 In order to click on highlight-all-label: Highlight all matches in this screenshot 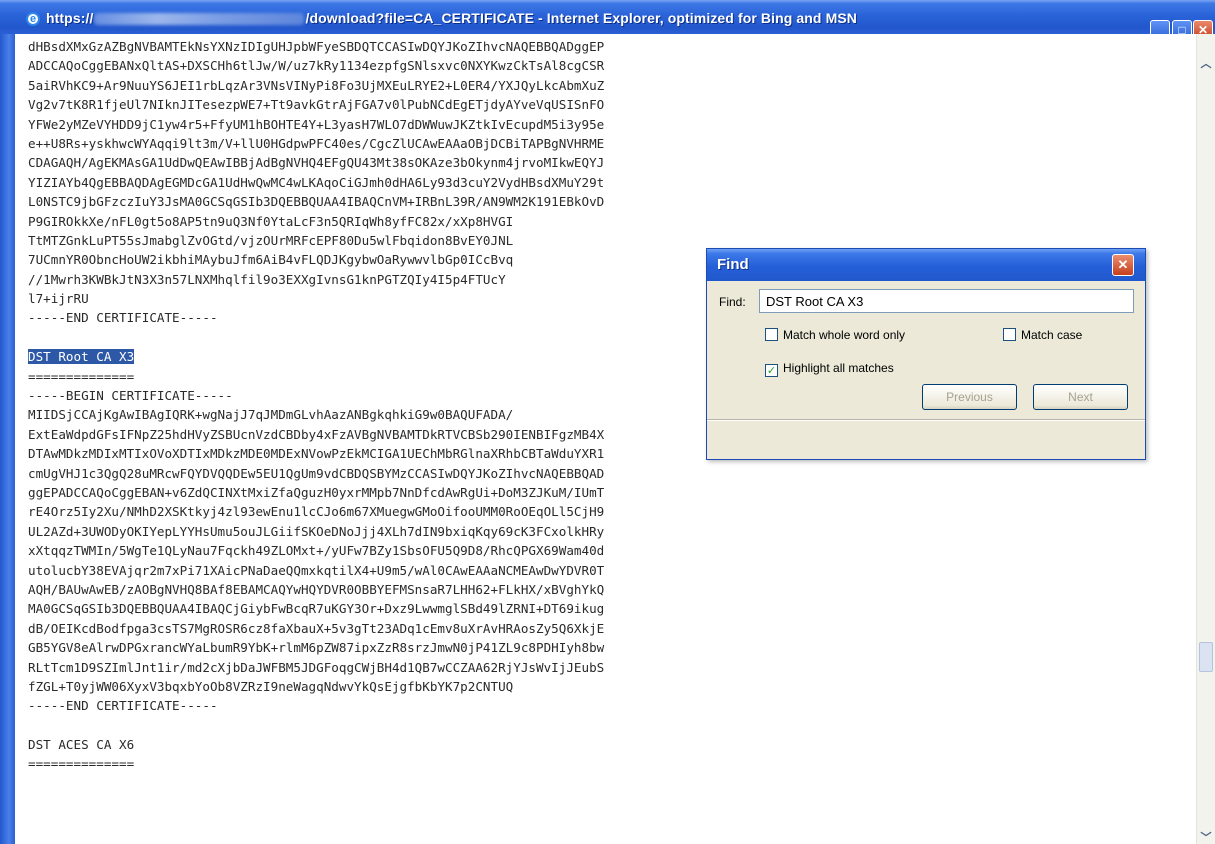, I will do `click(838, 368)`.